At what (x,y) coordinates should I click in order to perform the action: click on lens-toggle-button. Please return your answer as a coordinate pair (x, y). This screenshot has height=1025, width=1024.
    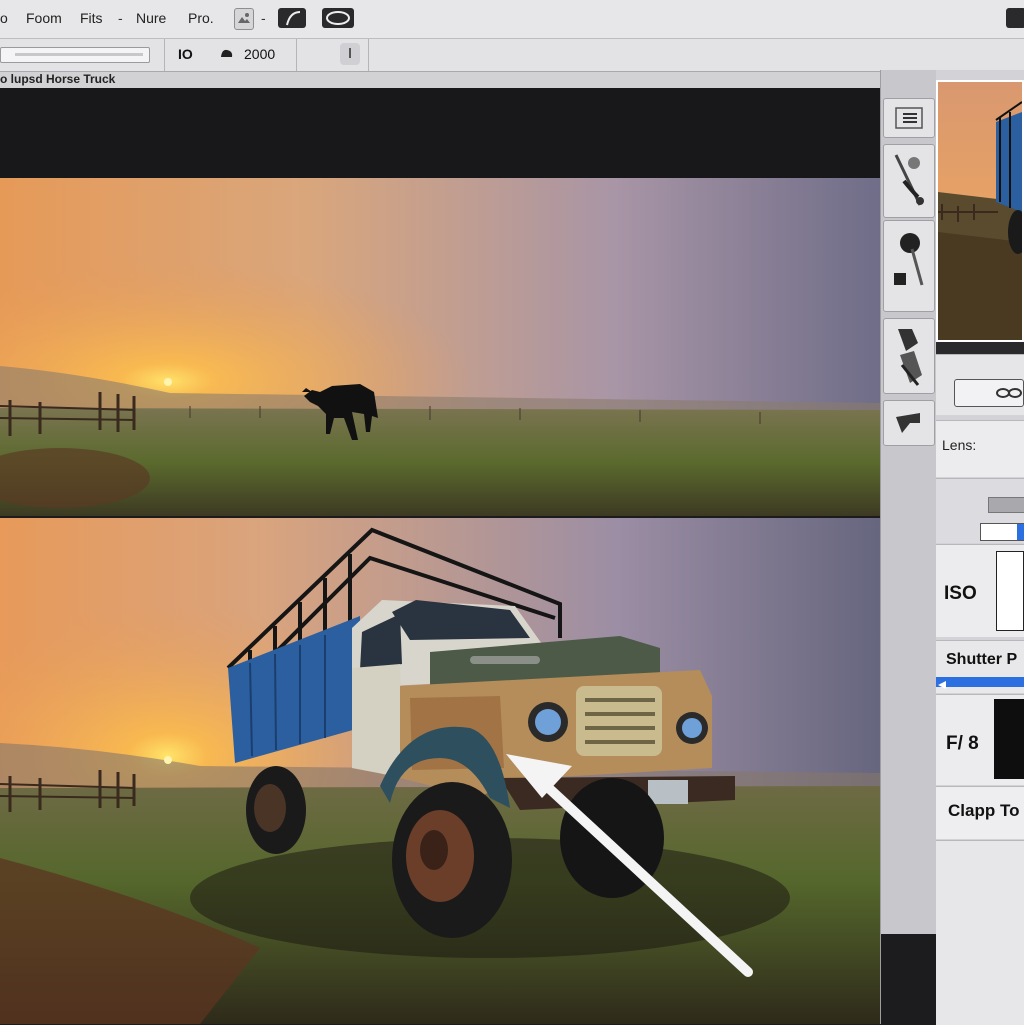
    Looking at the image, I should click on (989, 393).